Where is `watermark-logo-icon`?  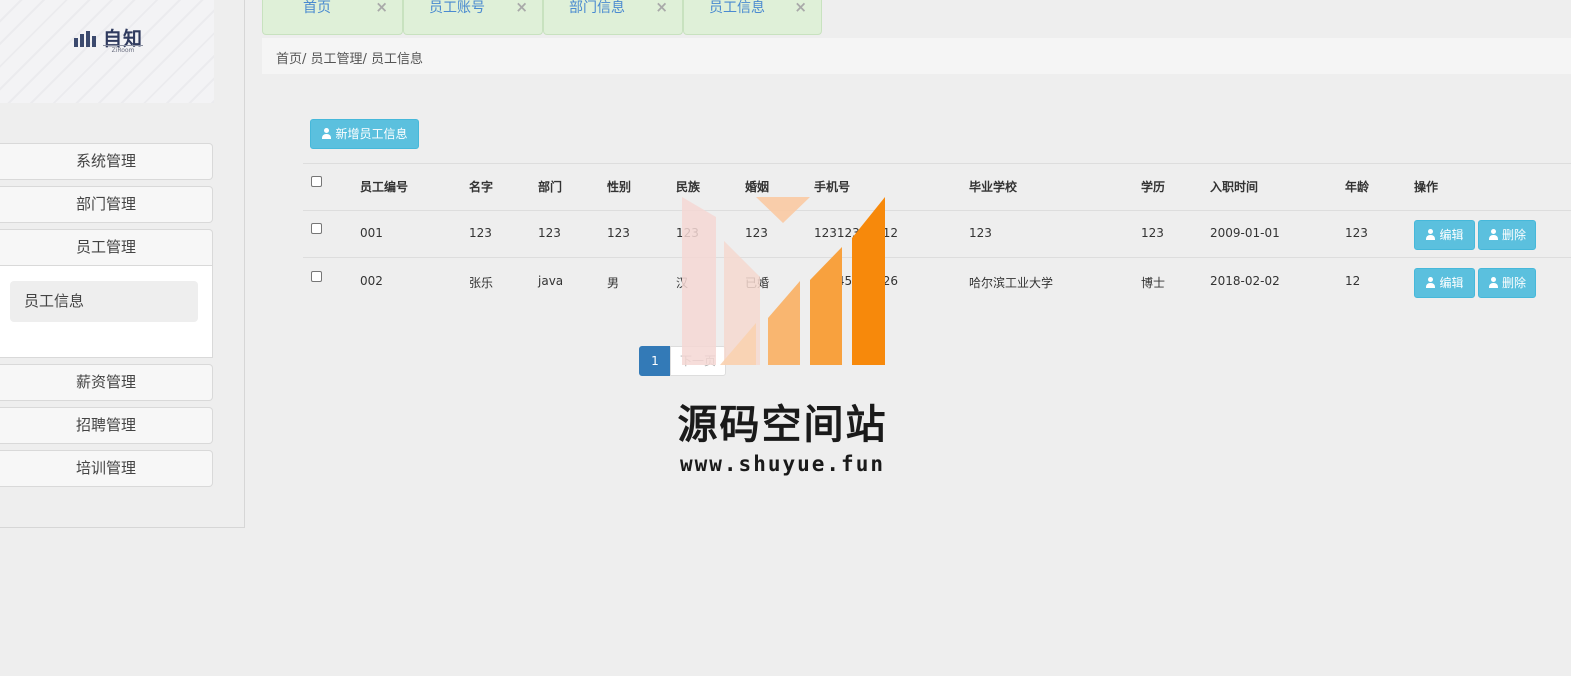 watermark-logo-icon is located at coordinates (783, 281).